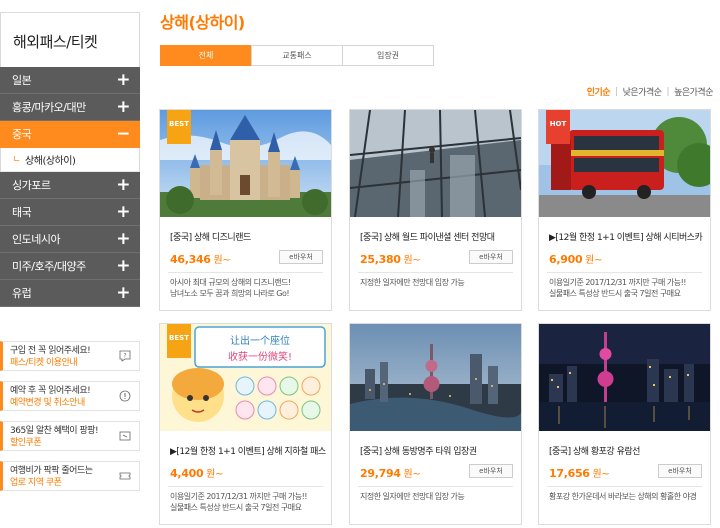 This screenshot has height=528, width=720. What do you see at coordinates (629, 450) in the screenshot?
I see `product-name: [중국] 상해 황포강 유람선` at bounding box center [629, 450].